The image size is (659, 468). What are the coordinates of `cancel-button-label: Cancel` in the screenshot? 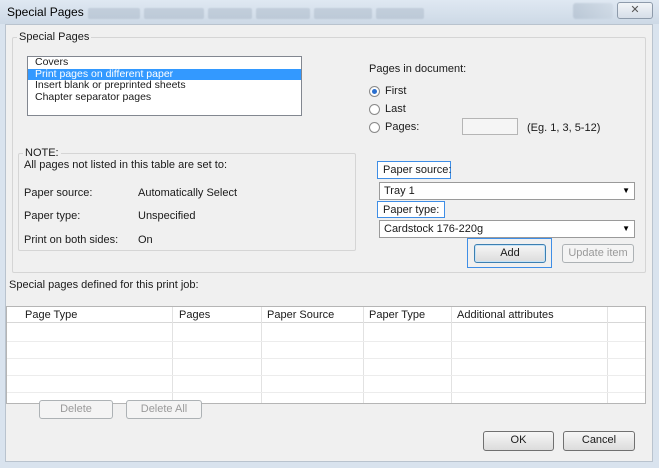 It's located at (599, 440).